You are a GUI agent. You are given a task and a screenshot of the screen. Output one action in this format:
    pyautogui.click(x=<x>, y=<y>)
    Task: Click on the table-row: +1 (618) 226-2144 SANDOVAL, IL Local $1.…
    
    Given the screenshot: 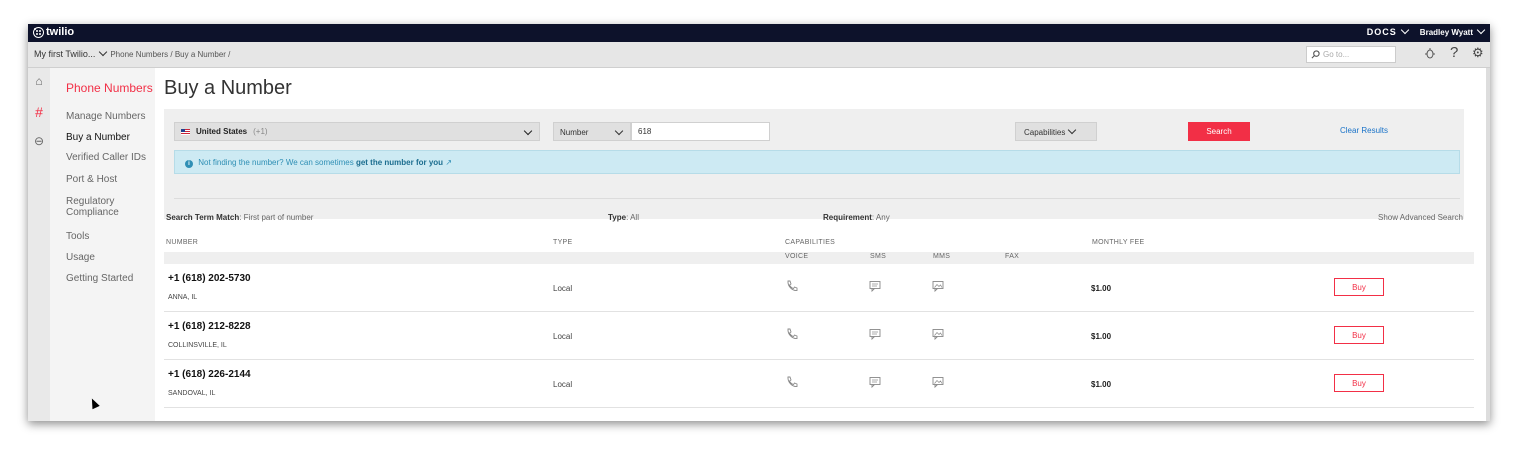 What is the action you would take?
    pyautogui.click(x=819, y=384)
    